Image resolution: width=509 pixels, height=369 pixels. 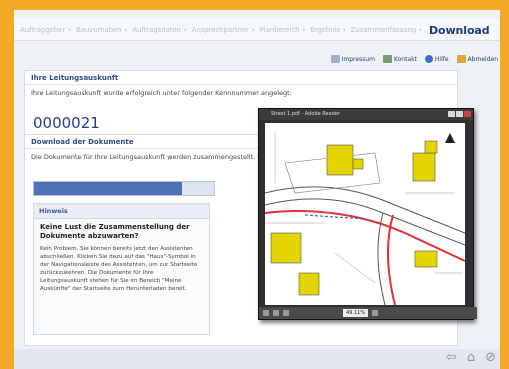 I want to click on toolbar: Impressum Kontakt Hilfe Abmelden, so click(x=414, y=59).